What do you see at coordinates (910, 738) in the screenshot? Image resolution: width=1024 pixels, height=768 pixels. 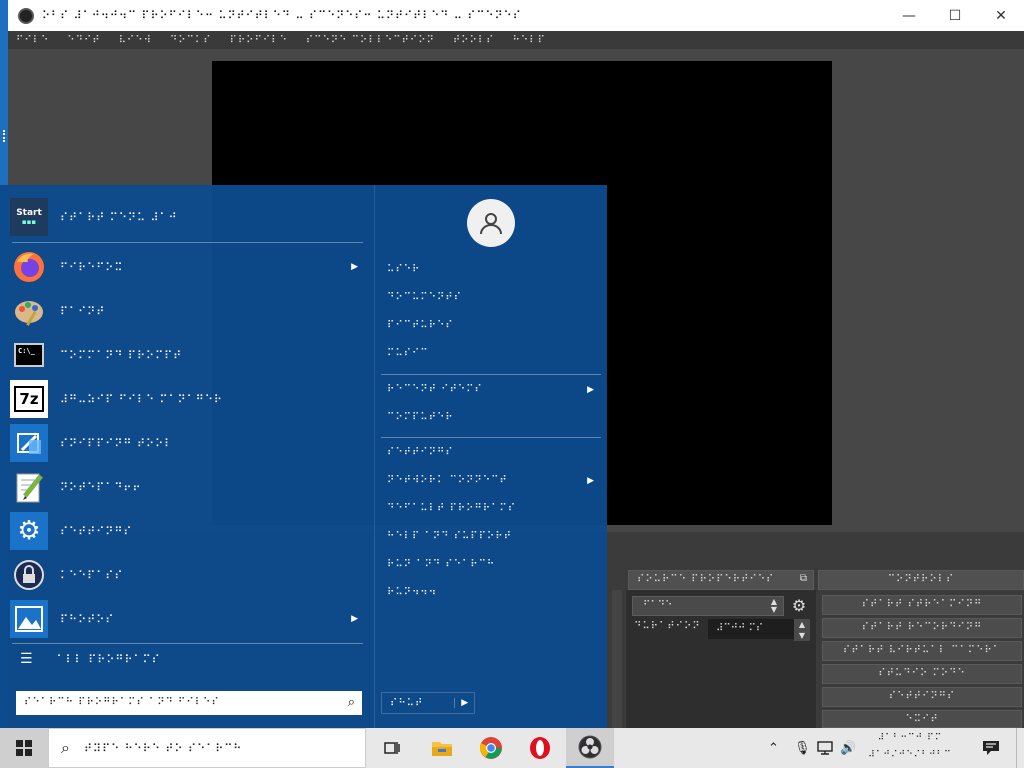 I see `clock-time: ⠼⠁⠃⠒⠉⠚ ⠏⠍` at bounding box center [910, 738].